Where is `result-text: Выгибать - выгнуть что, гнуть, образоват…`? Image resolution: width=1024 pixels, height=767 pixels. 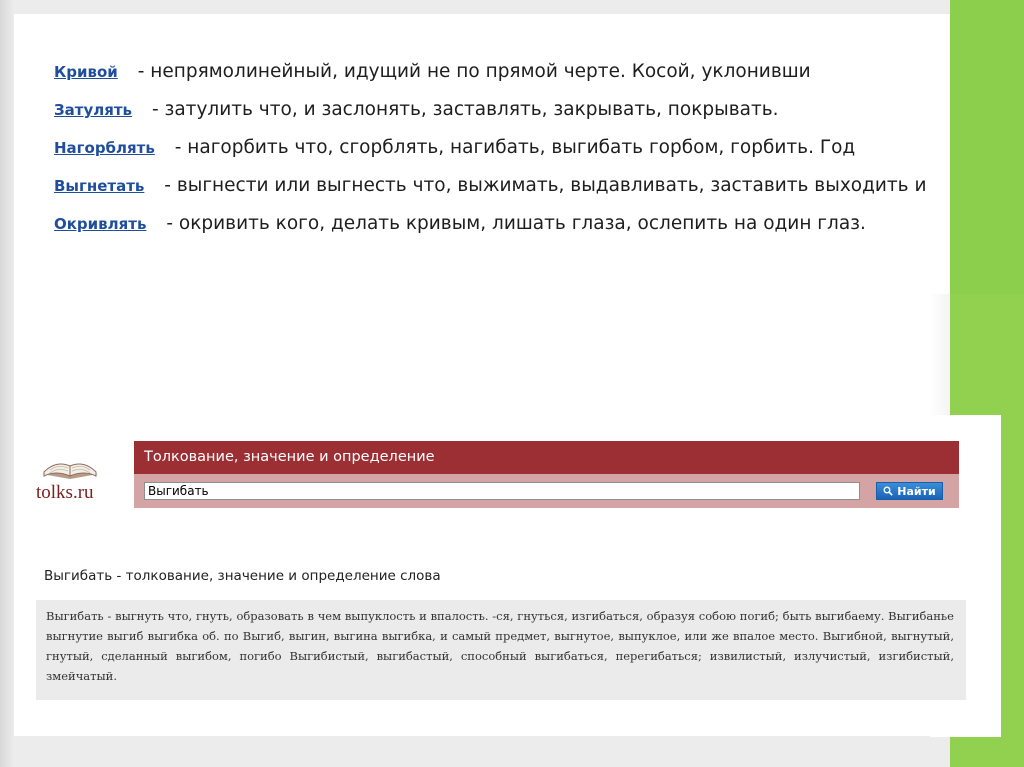 result-text: Выгибать - выгнуть что, гнуть, образоват… is located at coordinates (500, 646).